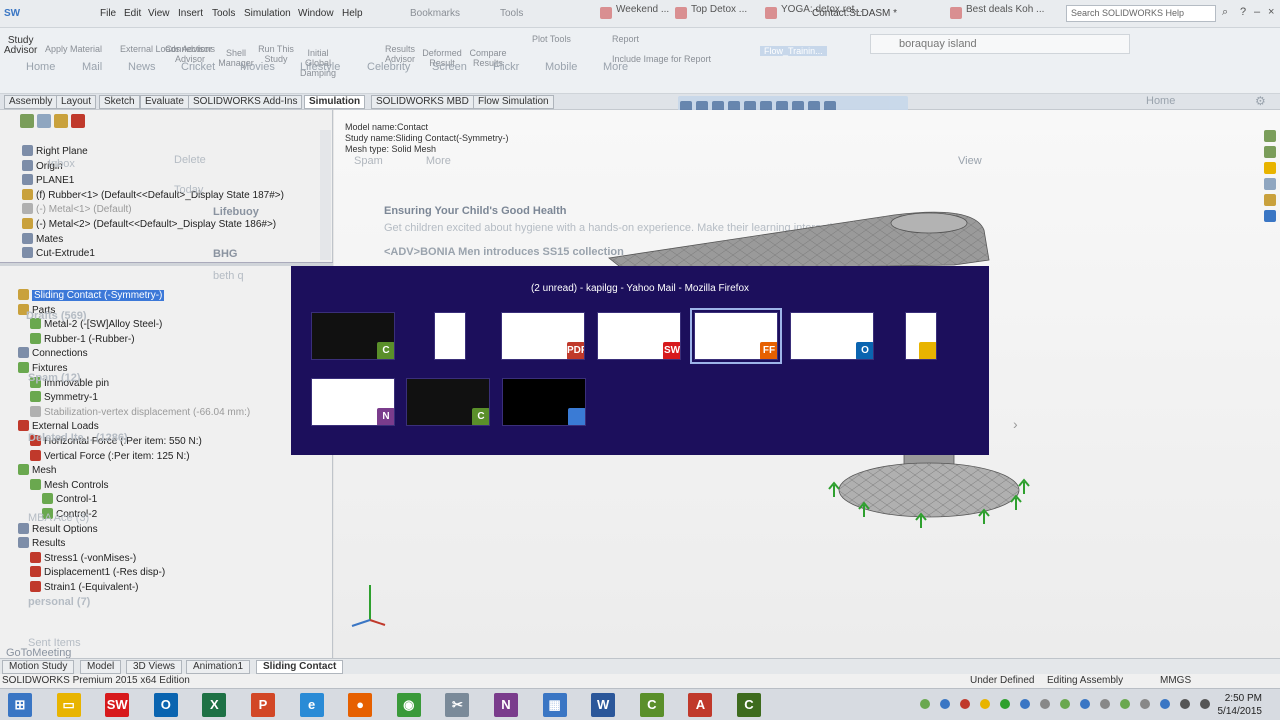 The width and height of the screenshot is (1280, 720). Describe the element at coordinates (68, 705) in the screenshot. I see `taskbar-explorer-icon: ▭` at that location.